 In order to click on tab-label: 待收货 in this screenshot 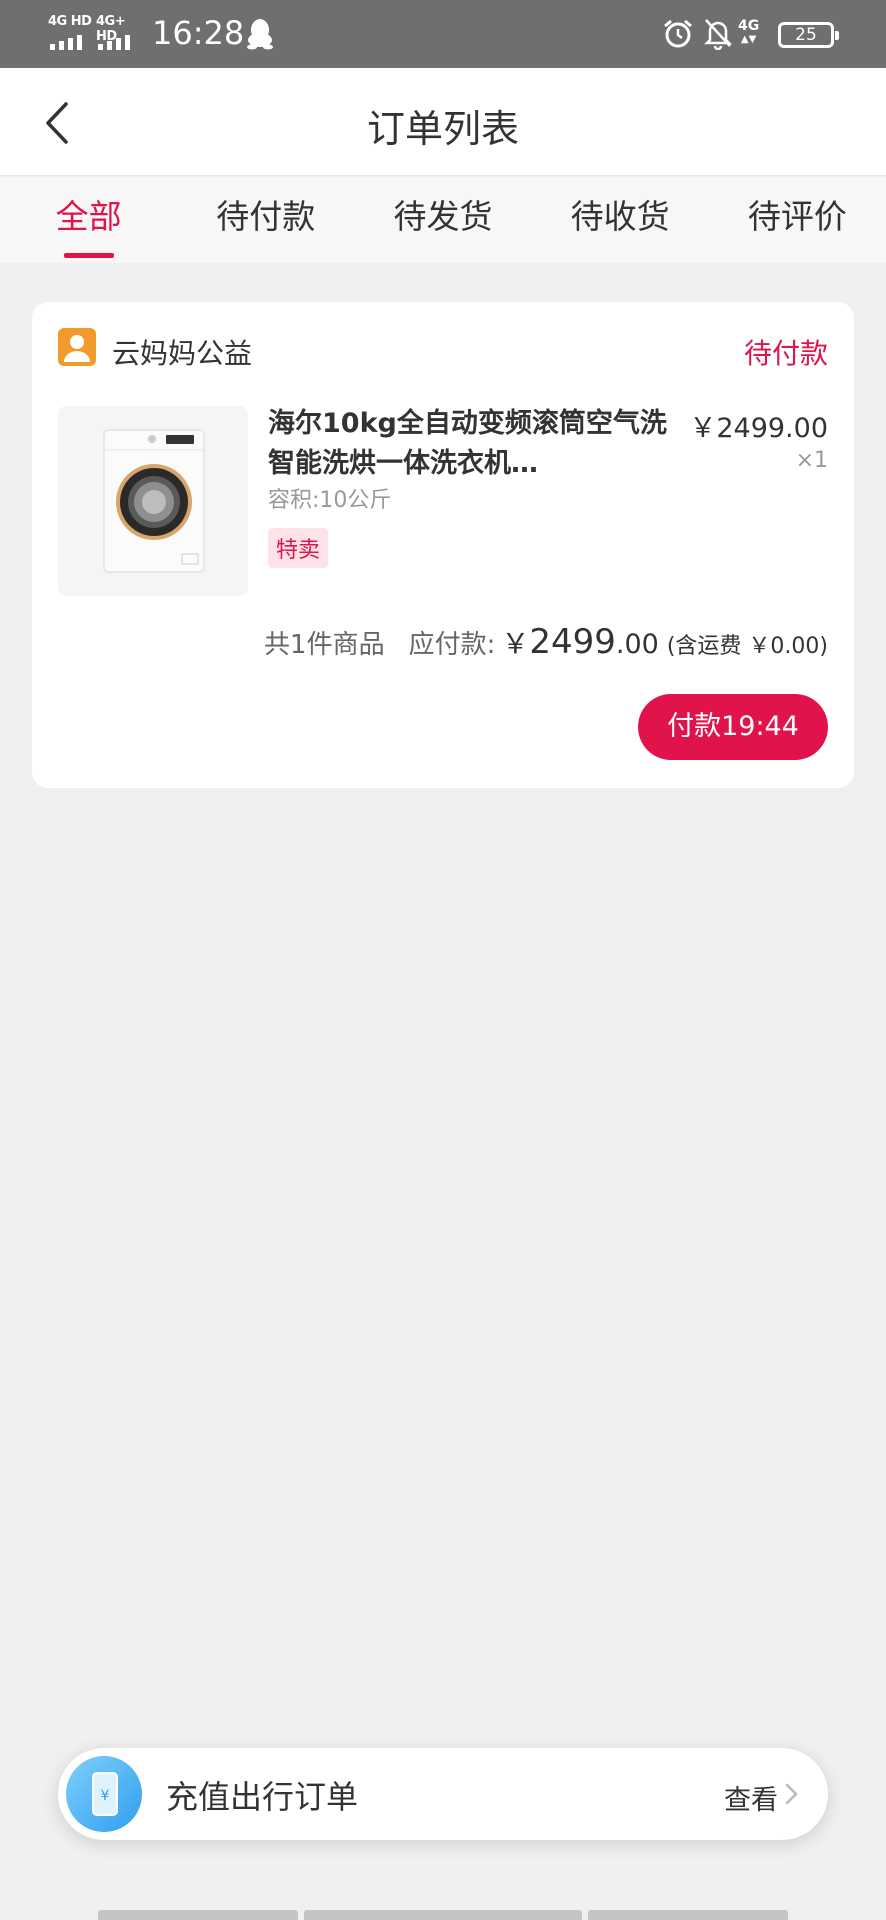, I will do `click(620, 216)`.